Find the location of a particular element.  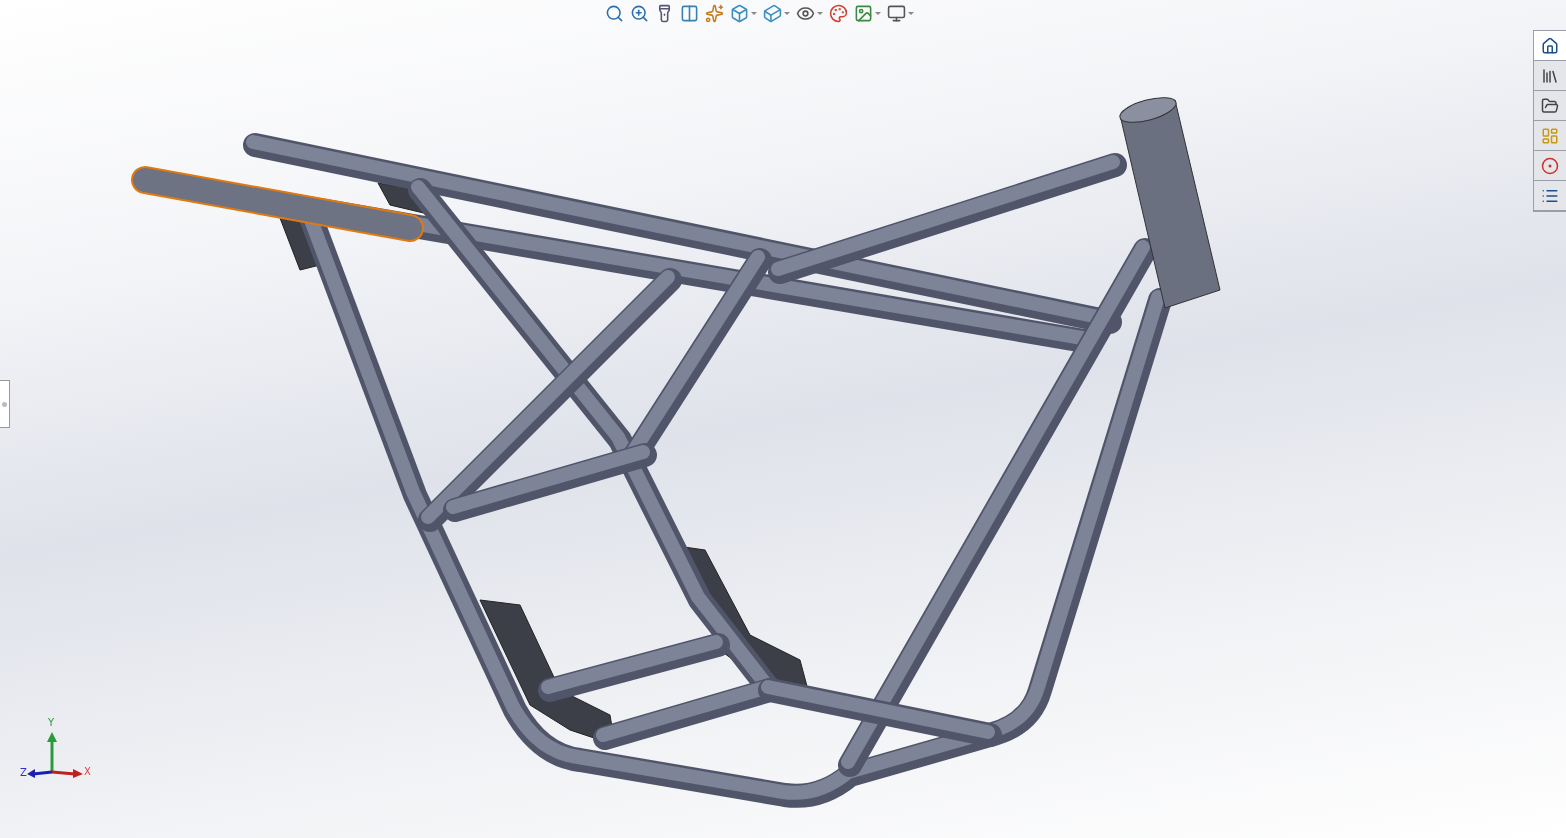

z-axis-label: Z is located at coordinates (23, 772).